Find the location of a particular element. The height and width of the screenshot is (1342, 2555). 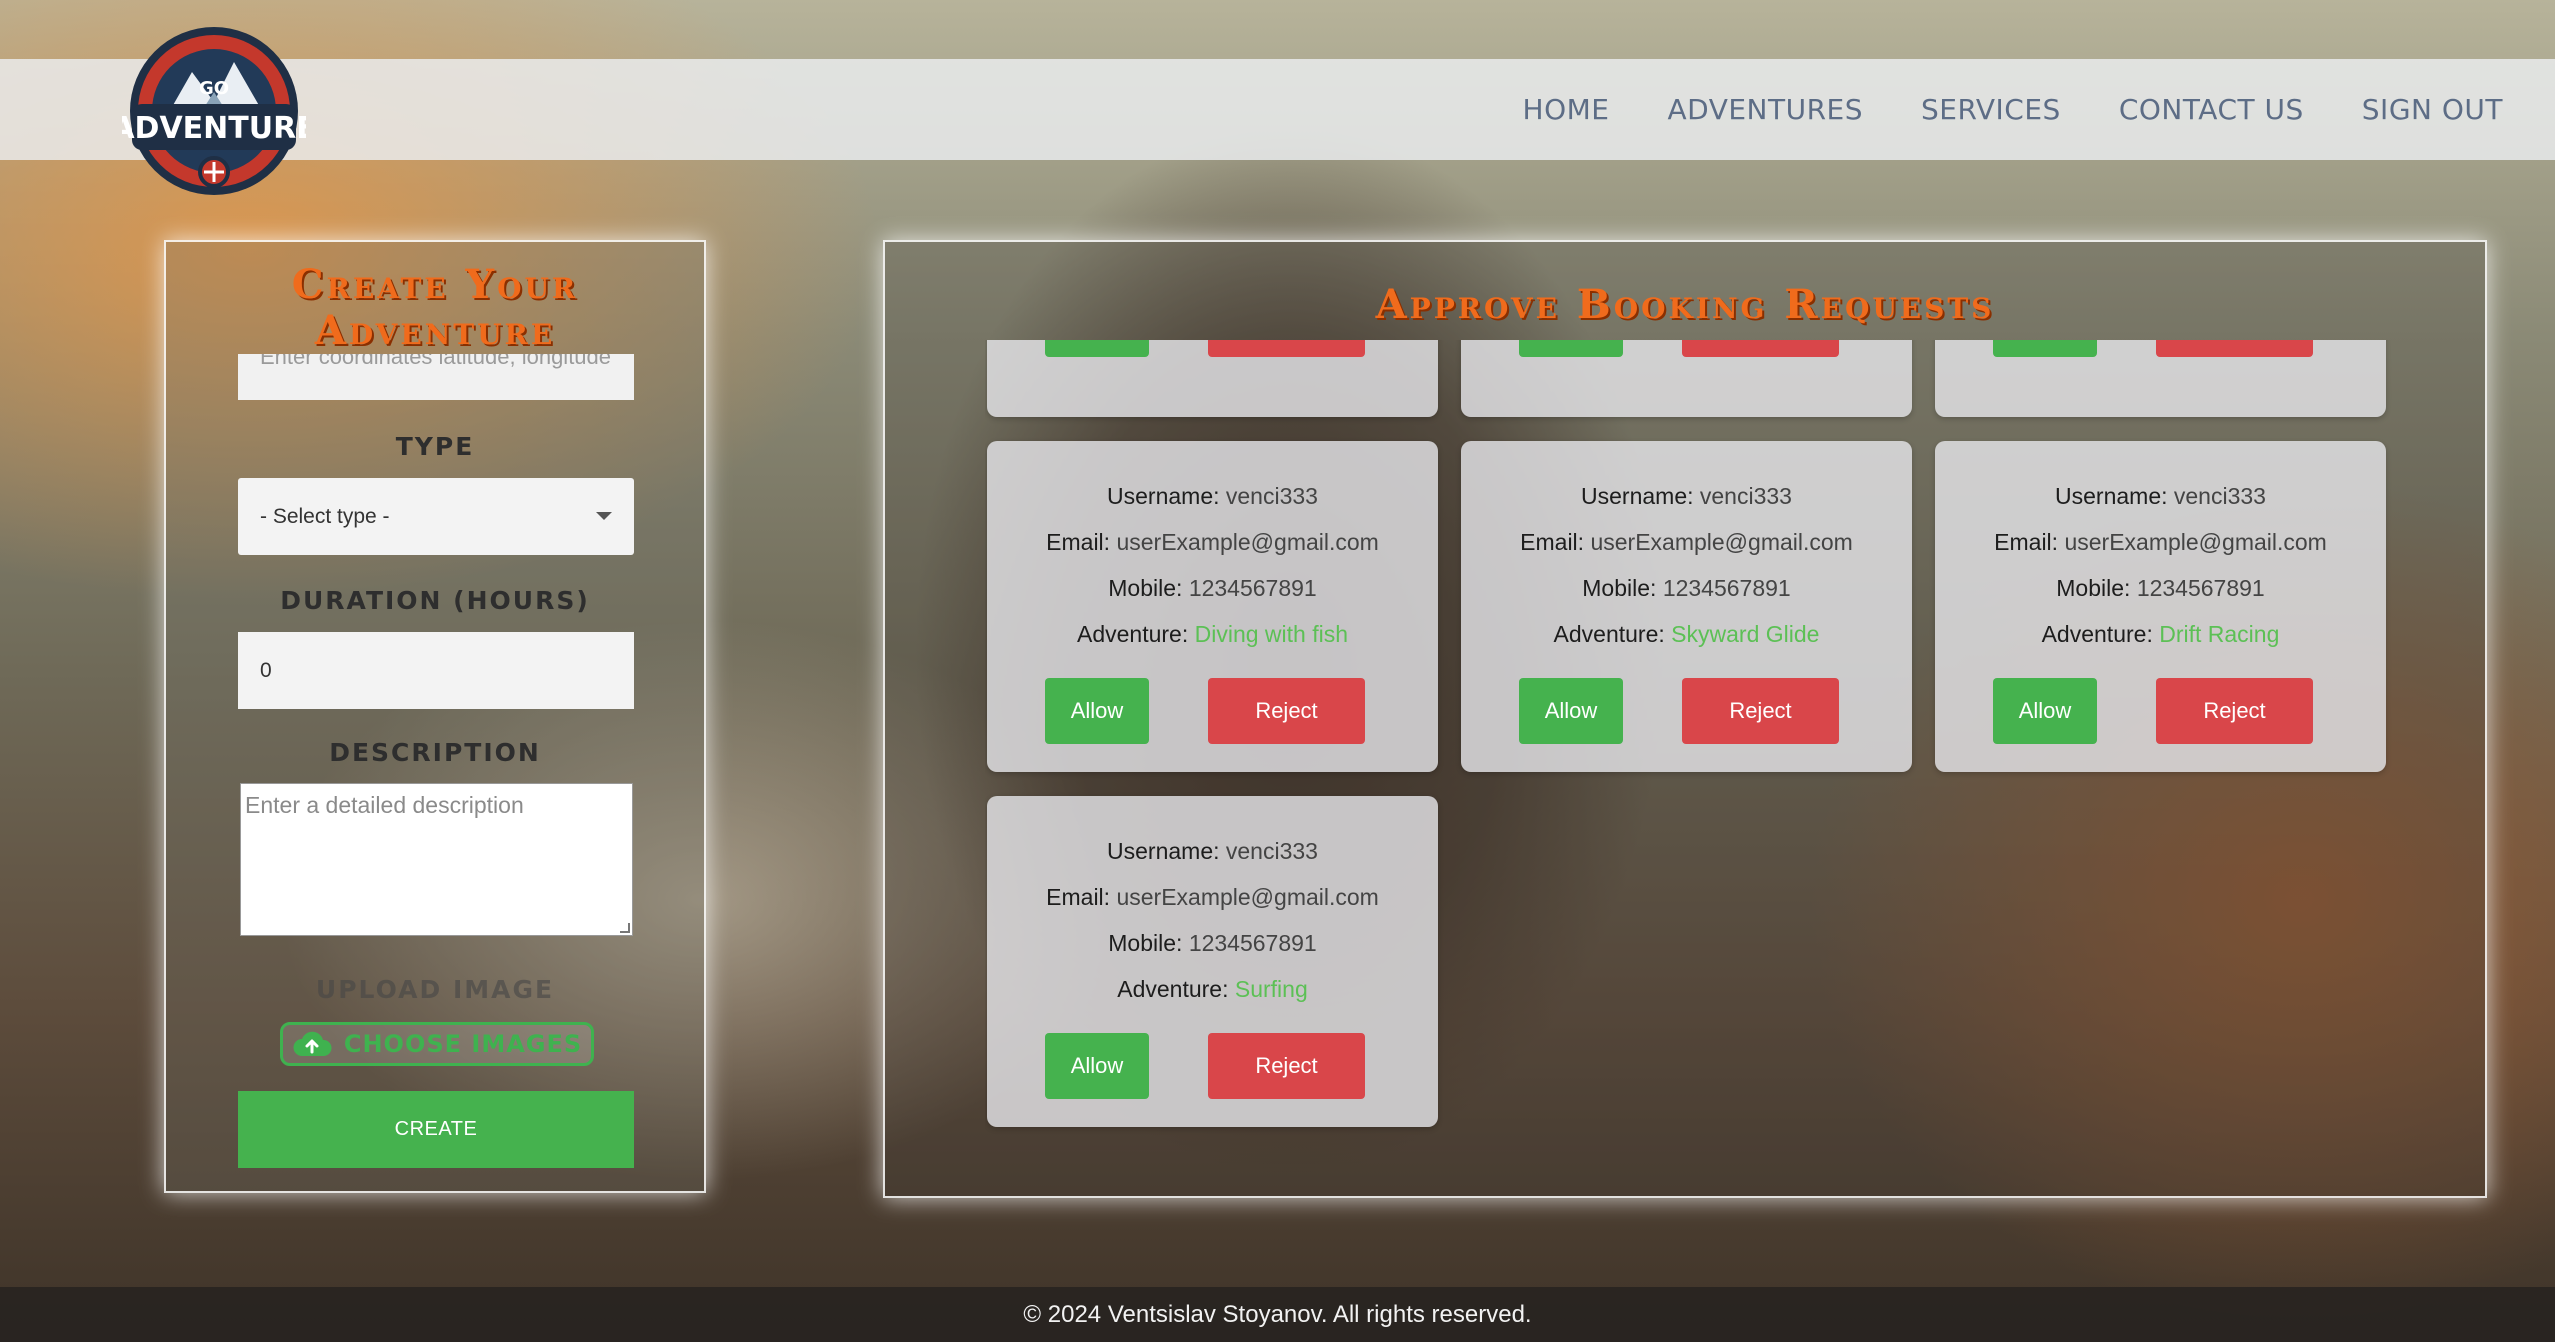

create-adventure-title: Create Your Adventure is located at coordinates (435, 308).